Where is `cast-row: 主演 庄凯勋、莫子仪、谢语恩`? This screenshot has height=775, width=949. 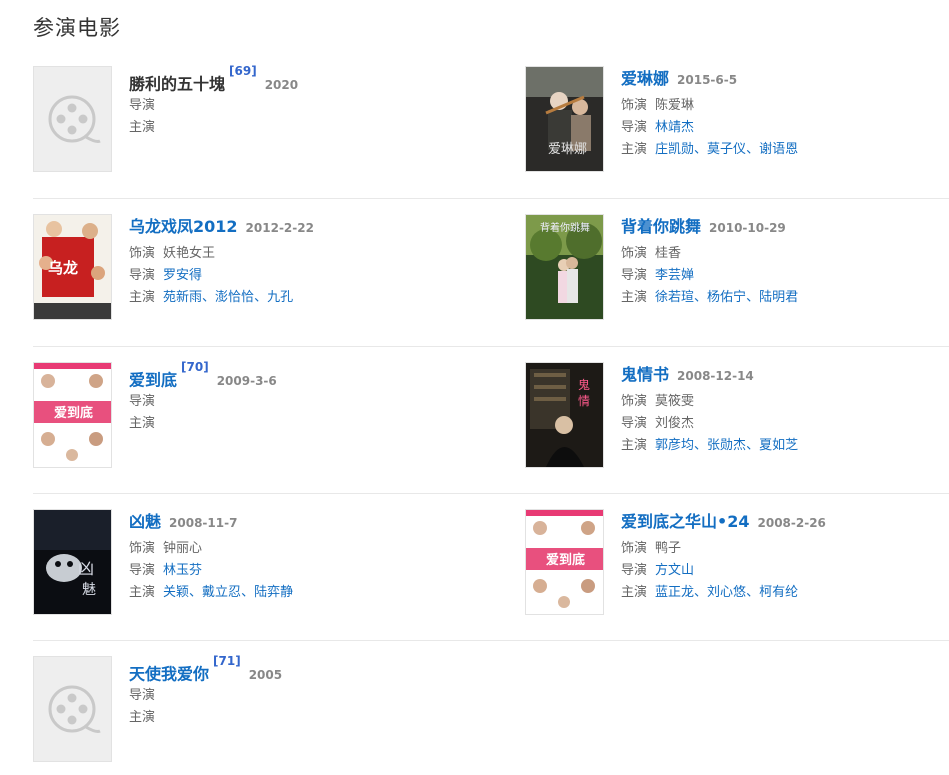 cast-row: 主演 庄凯勋、莫子仪、谢语恩 is located at coordinates (710, 149).